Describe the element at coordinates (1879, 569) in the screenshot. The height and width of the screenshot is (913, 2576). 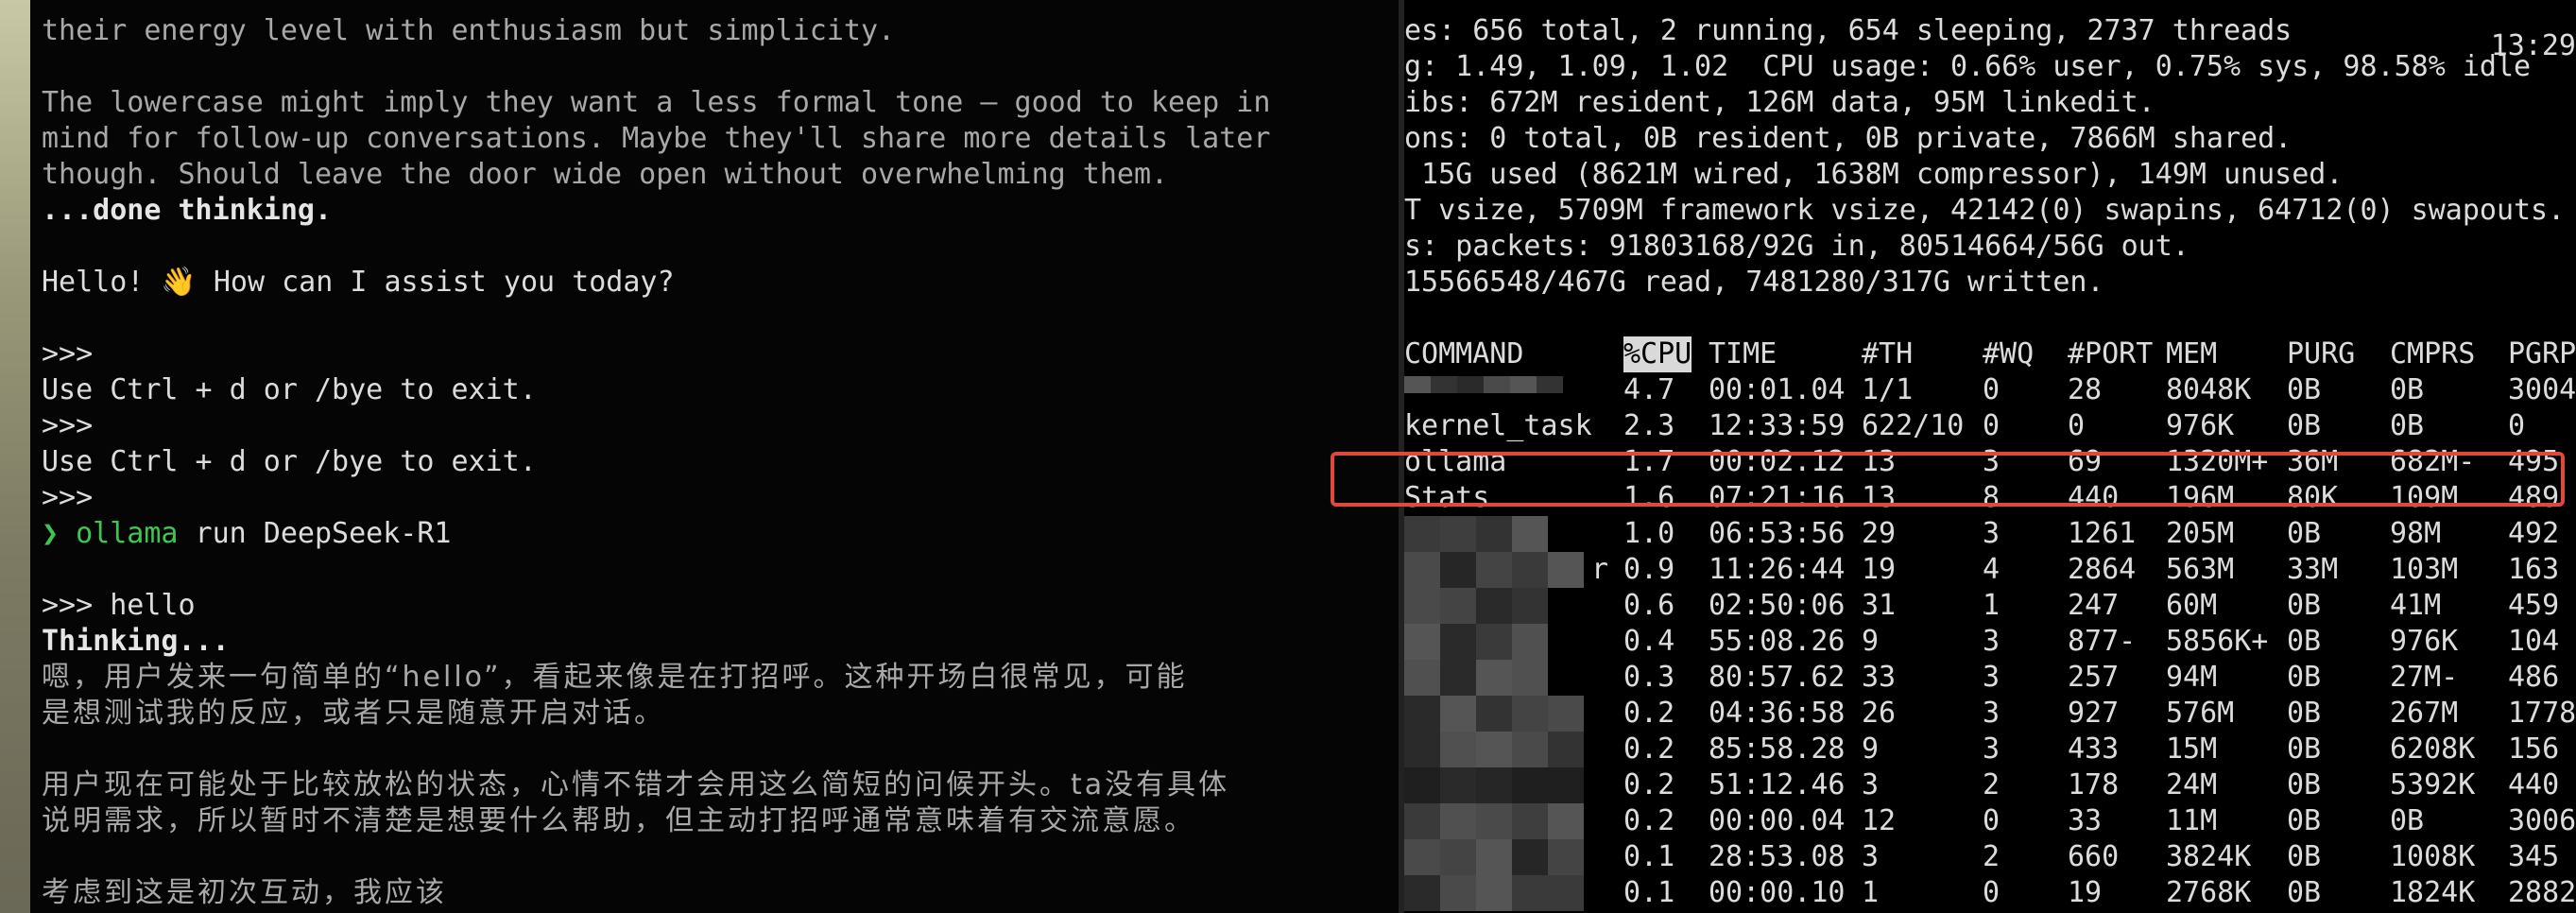
I see `process-cell-th: 19` at that location.